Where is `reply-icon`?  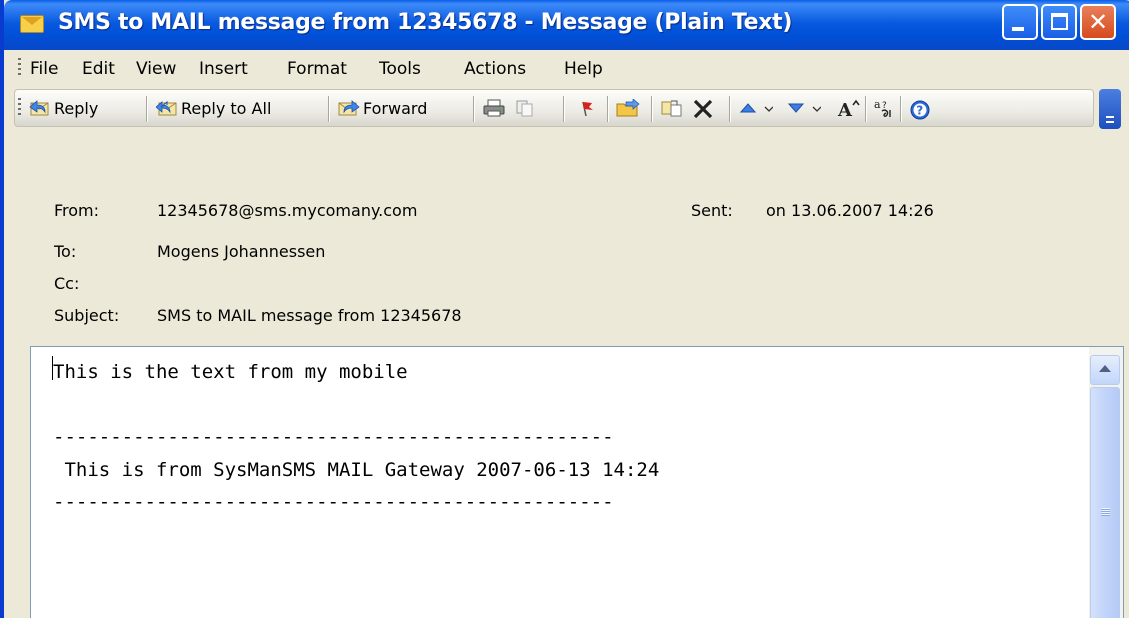
reply-icon is located at coordinates (40, 108).